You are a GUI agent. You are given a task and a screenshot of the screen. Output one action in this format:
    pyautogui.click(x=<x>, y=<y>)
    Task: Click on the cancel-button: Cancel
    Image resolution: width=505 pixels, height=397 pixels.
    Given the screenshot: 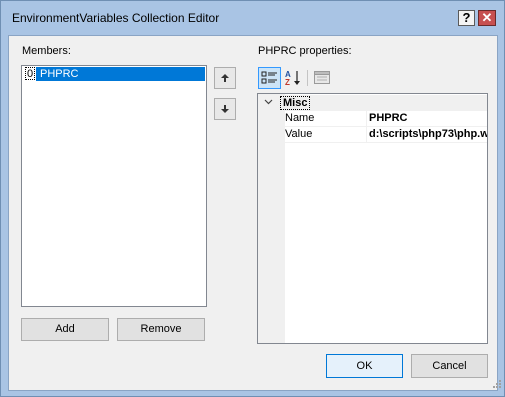 What is the action you would take?
    pyautogui.click(x=449, y=366)
    